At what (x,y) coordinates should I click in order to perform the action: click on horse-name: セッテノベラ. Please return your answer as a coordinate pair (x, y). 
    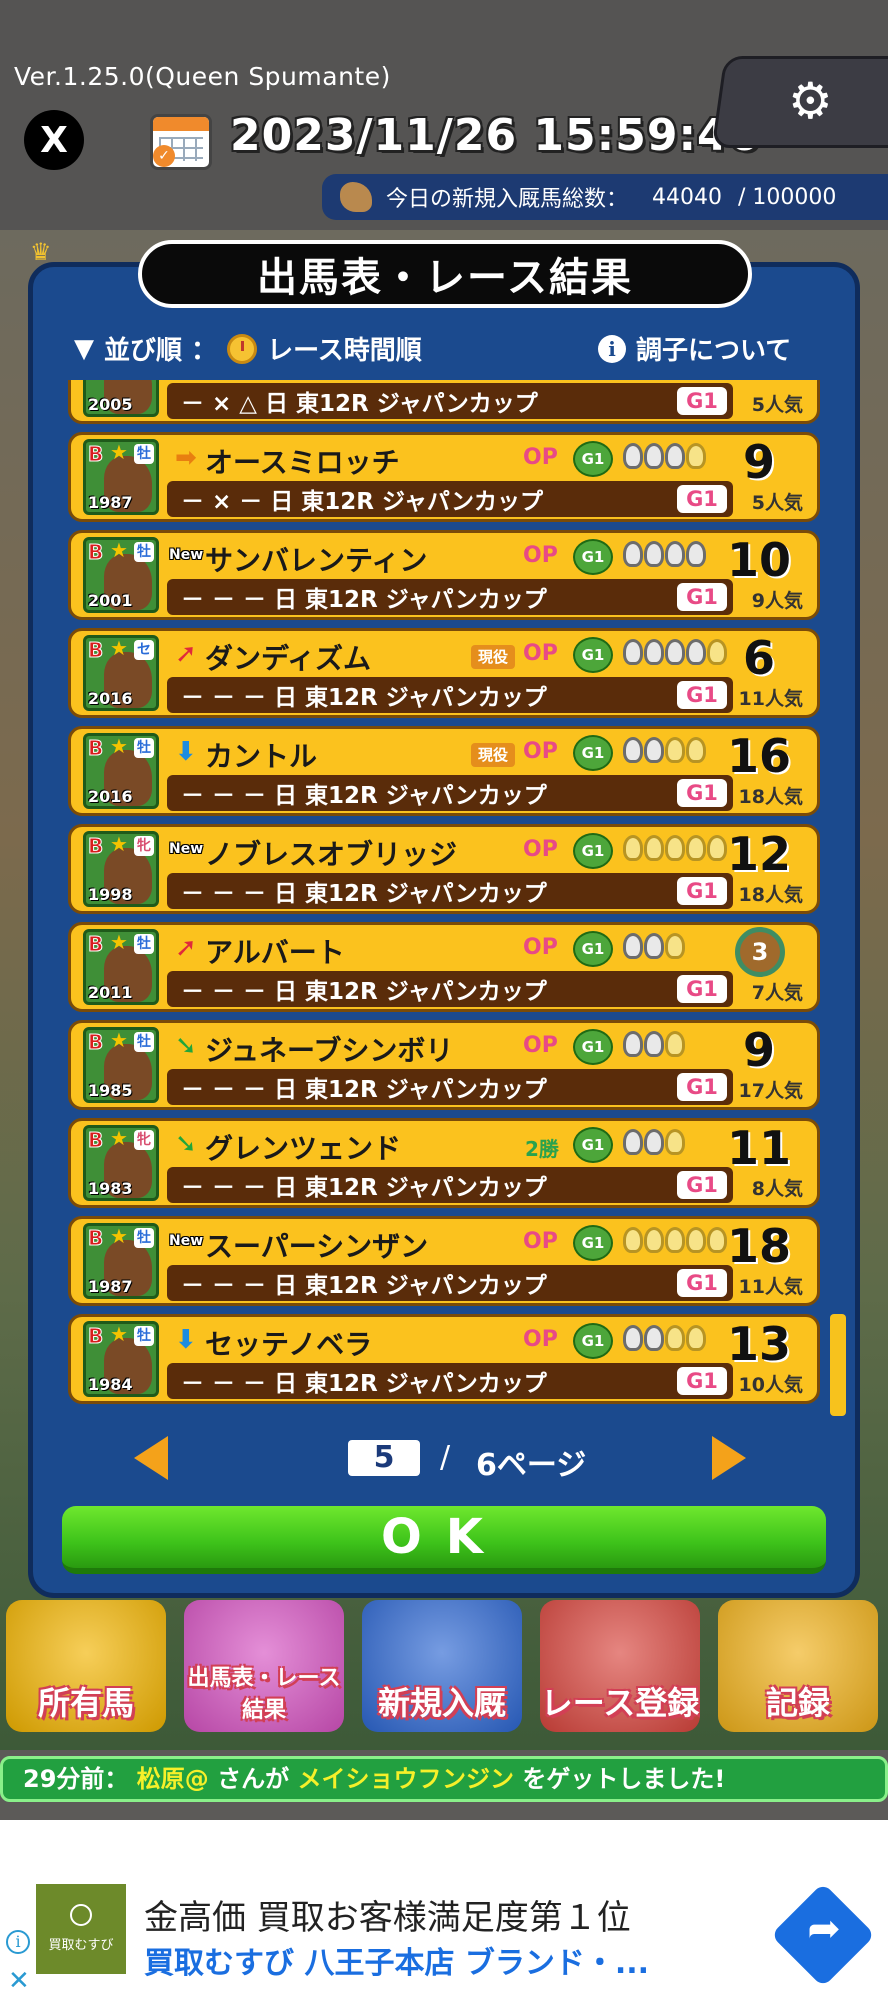
    Looking at the image, I should click on (289, 1344).